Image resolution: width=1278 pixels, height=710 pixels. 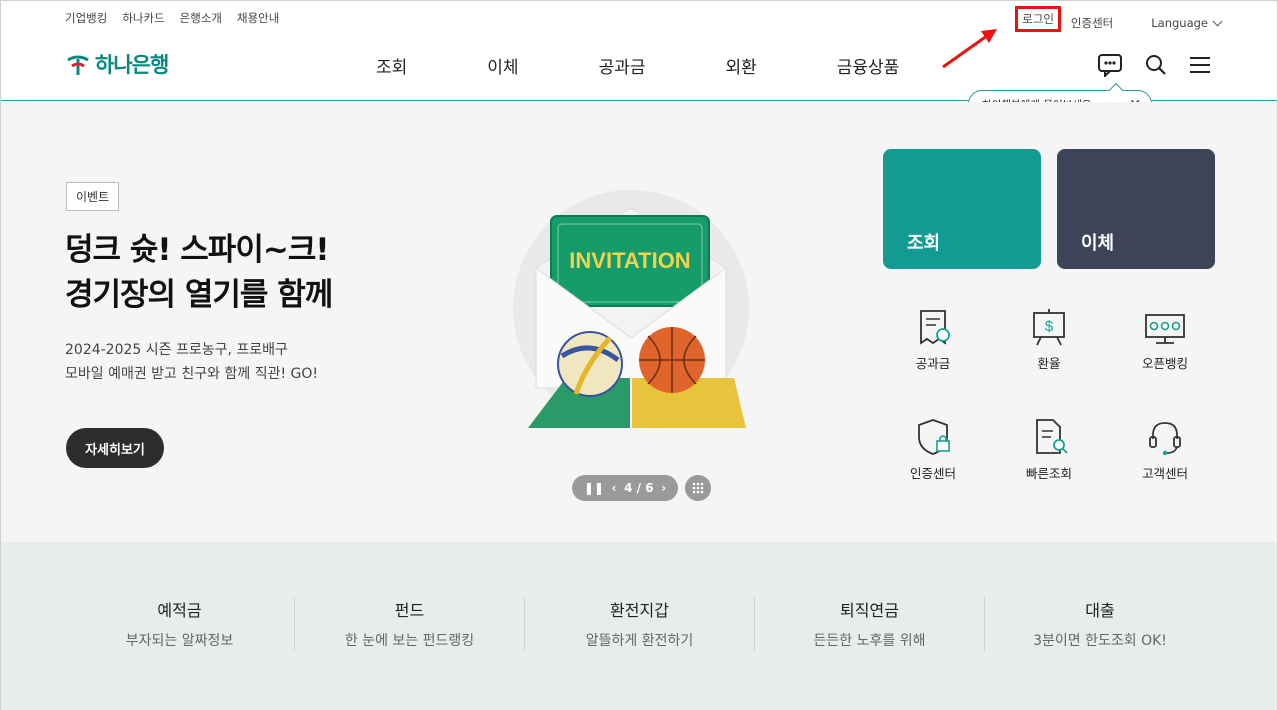 I want to click on invitation-text: INVITATION, so click(x=629, y=260).